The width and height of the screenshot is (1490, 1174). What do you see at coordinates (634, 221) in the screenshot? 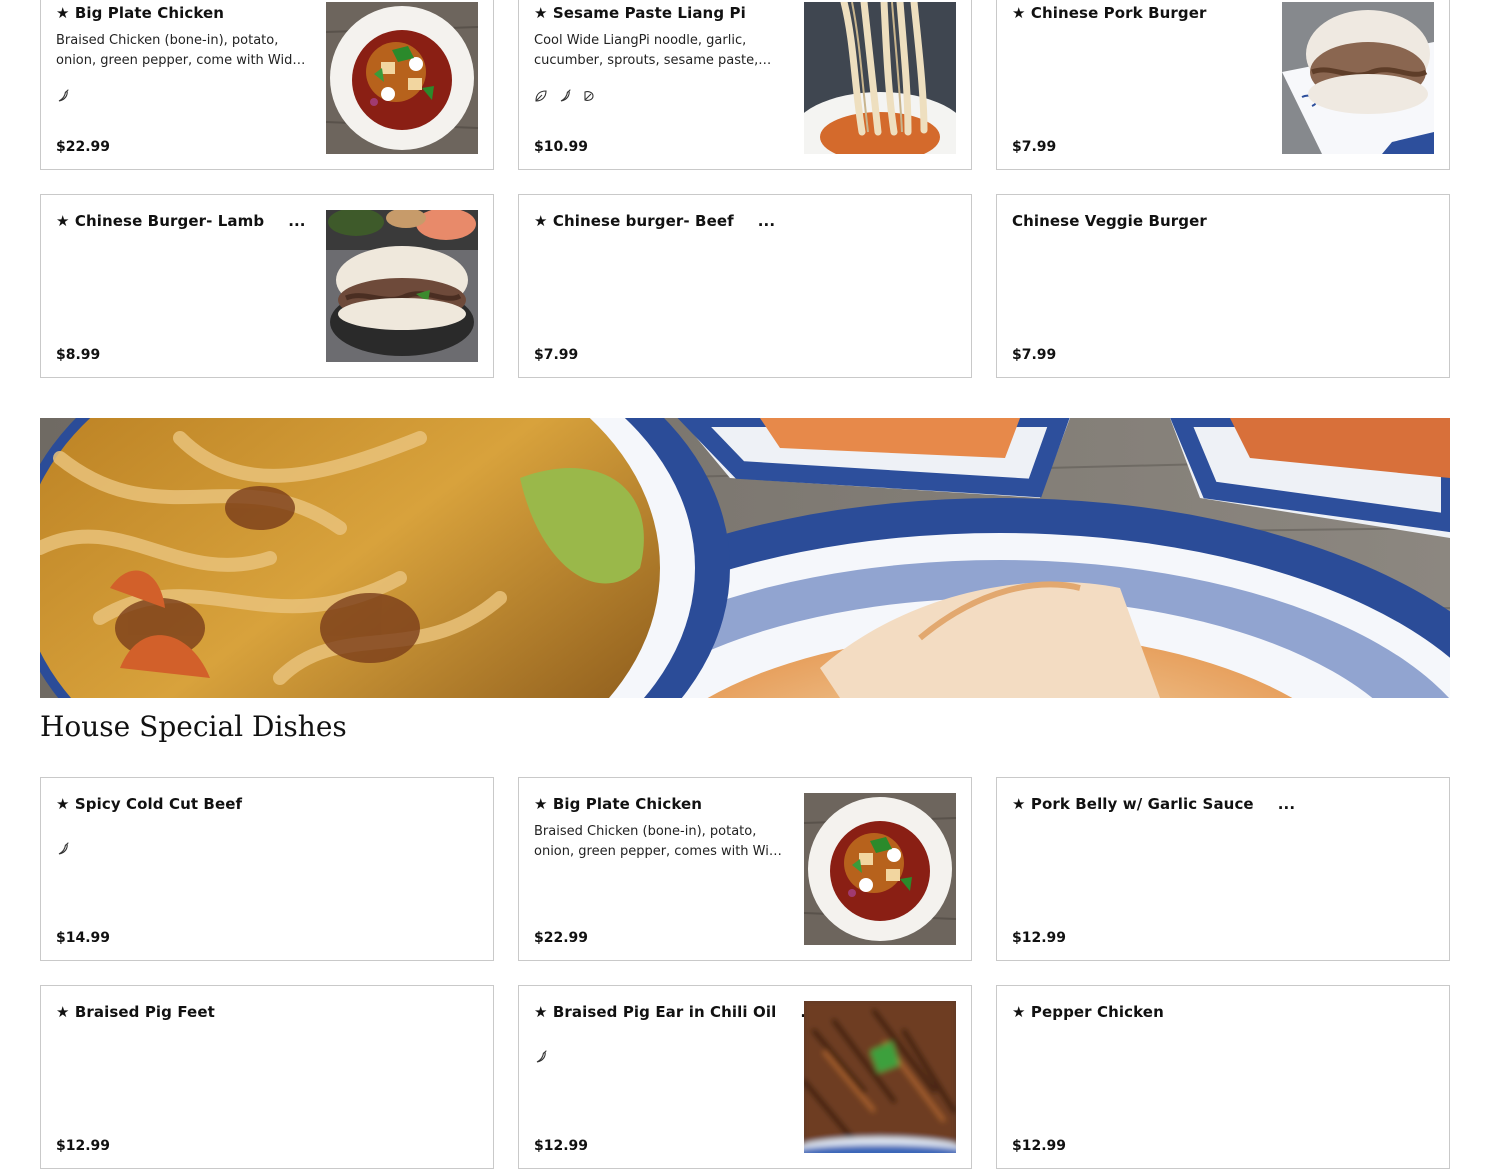
I see `menu-item-name-text: ★ Chinese burger- Beef` at bounding box center [634, 221].